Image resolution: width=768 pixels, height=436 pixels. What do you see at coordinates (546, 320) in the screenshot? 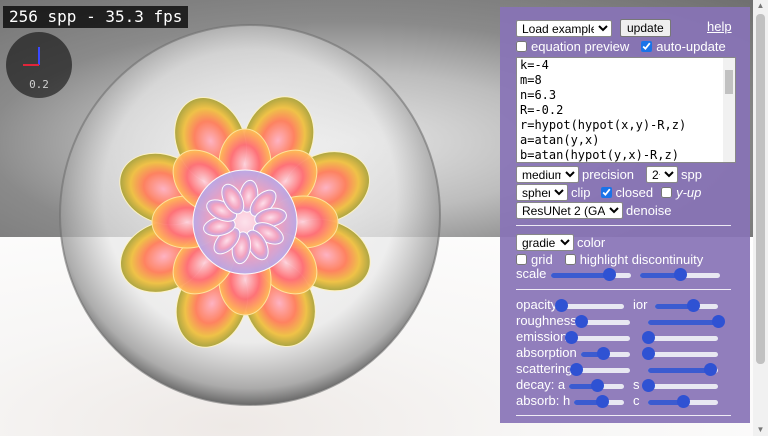
I see `slider-label: roughness` at bounding box center [546, 320].